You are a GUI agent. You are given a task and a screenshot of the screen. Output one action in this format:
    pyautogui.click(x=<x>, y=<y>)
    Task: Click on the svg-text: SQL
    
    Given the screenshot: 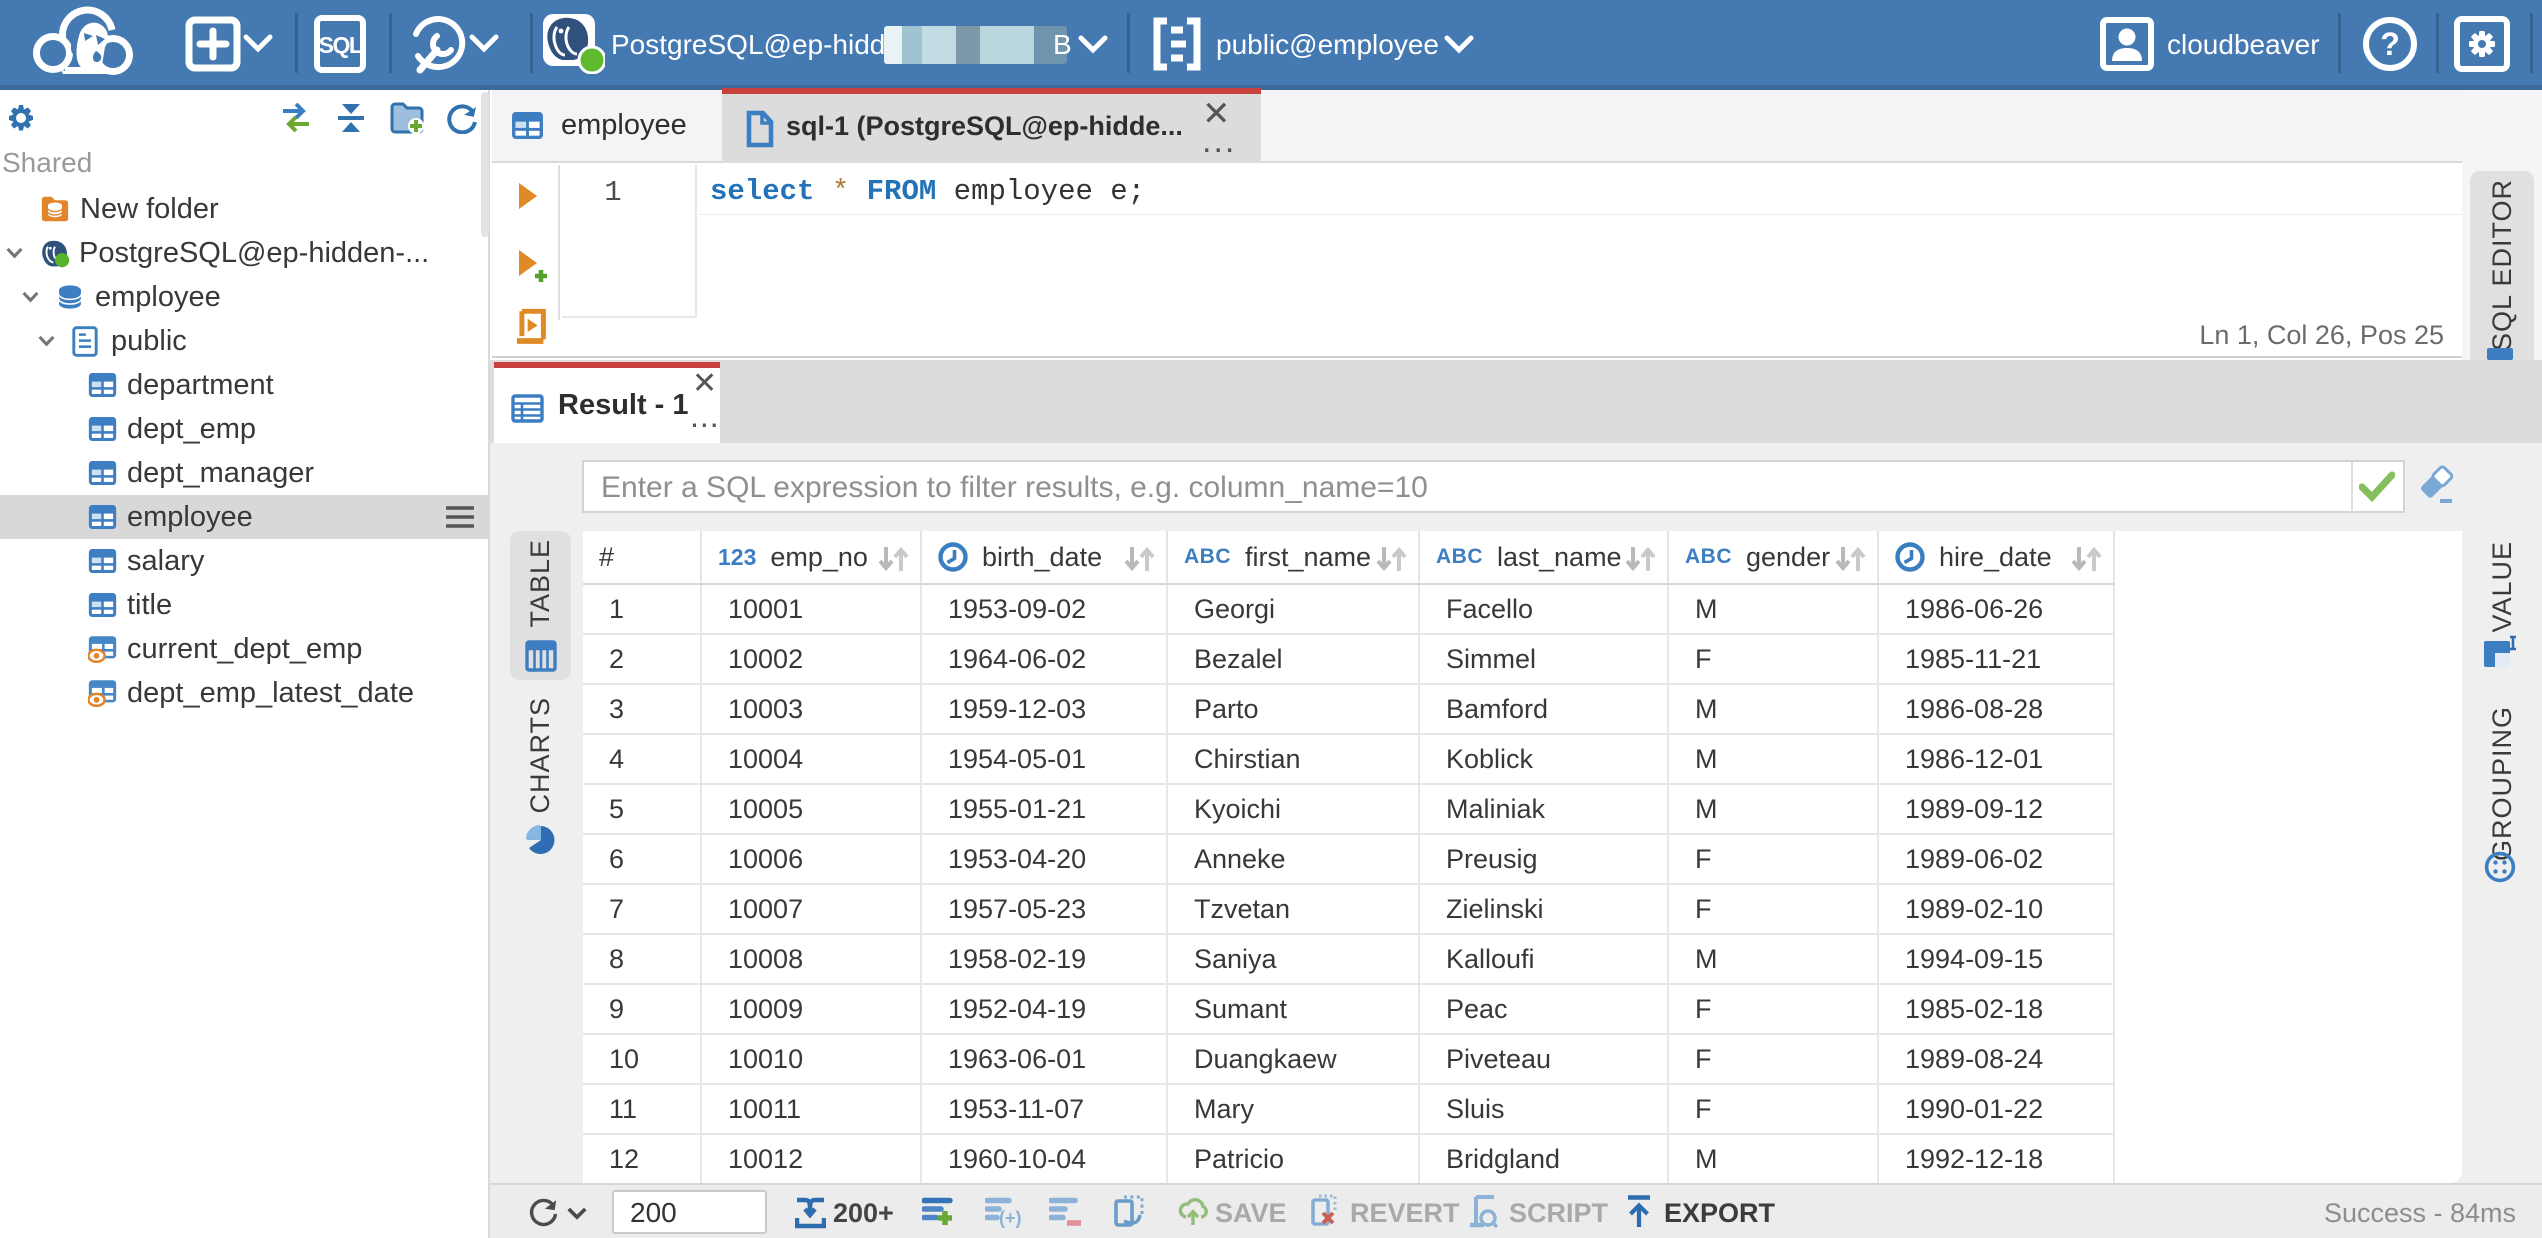 What is the action you would take?
    pyautogui.click(x=341, y=45)
    